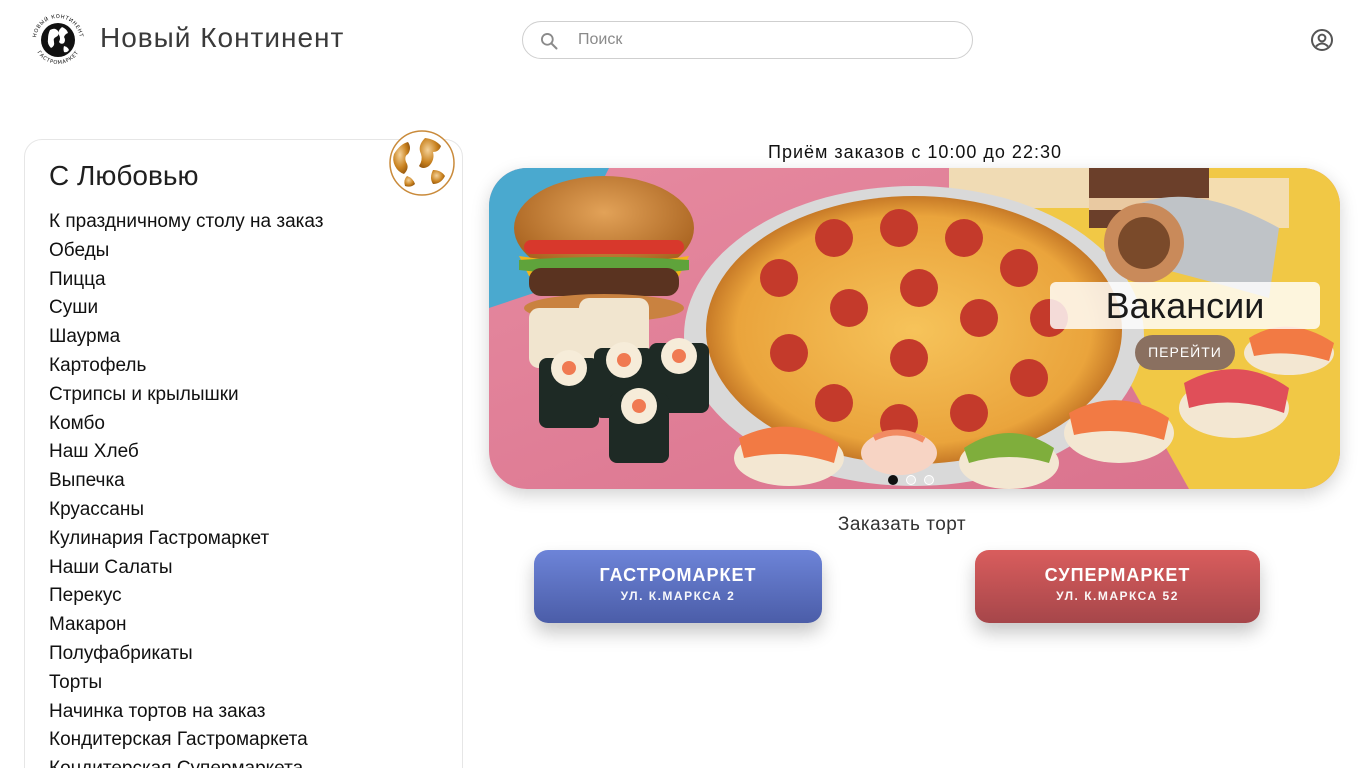 The image size is (1366, 768). Describe the element at coordinates (58, 40) in the screenshot. I see `globe-logo-icon: НОВЫЙ КОНТИНЕНТ ГАСТРОМАРКЕТ` at that location.